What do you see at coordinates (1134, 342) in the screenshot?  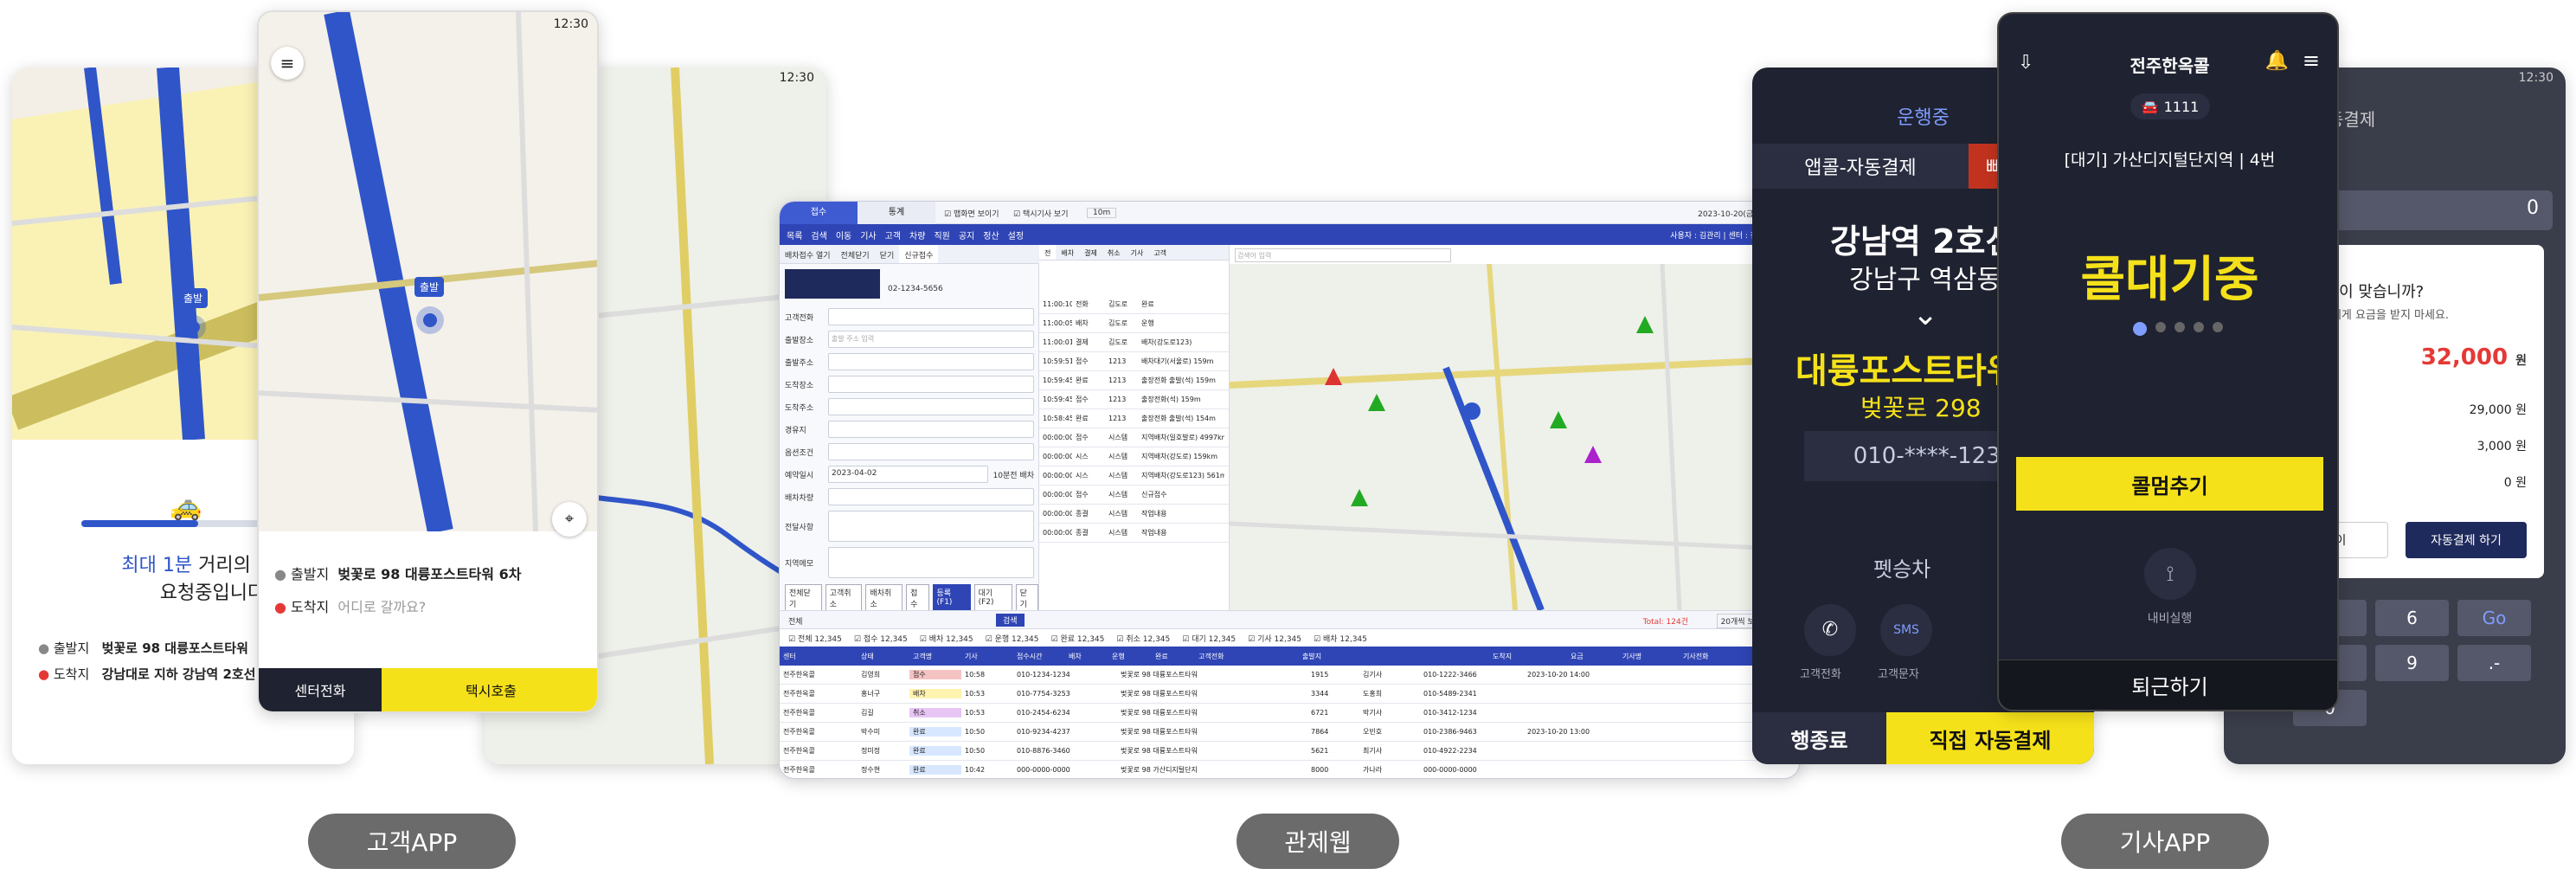 I see `event-row: 11:00:01 결제 김도로 배차(강도로123)` at bounding box center [1134, 342].